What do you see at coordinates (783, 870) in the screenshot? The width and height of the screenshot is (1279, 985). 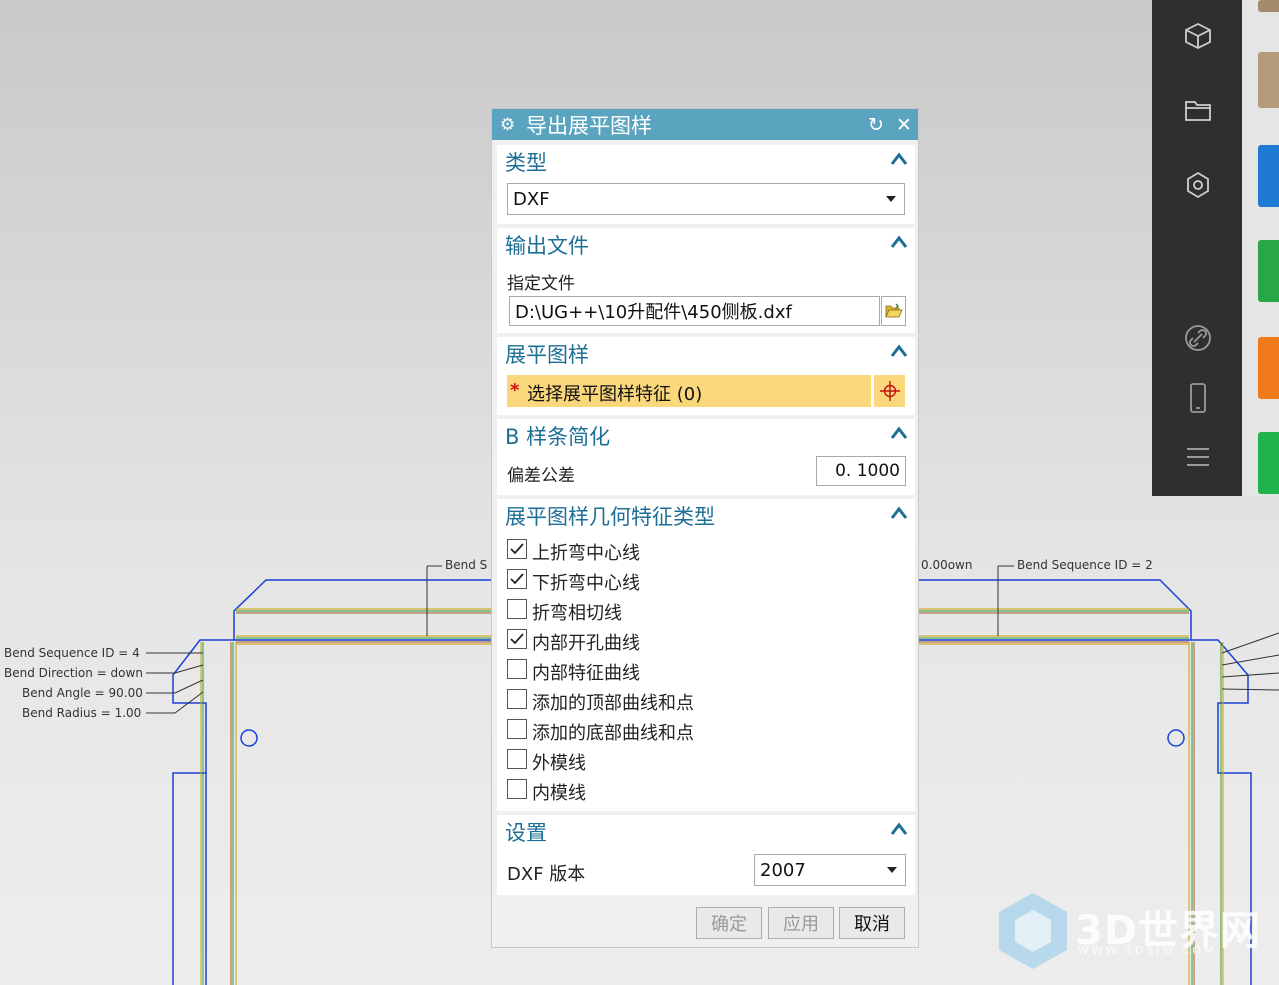 I see `dxf-version-value: 2007` at bounding box center [783, 870].